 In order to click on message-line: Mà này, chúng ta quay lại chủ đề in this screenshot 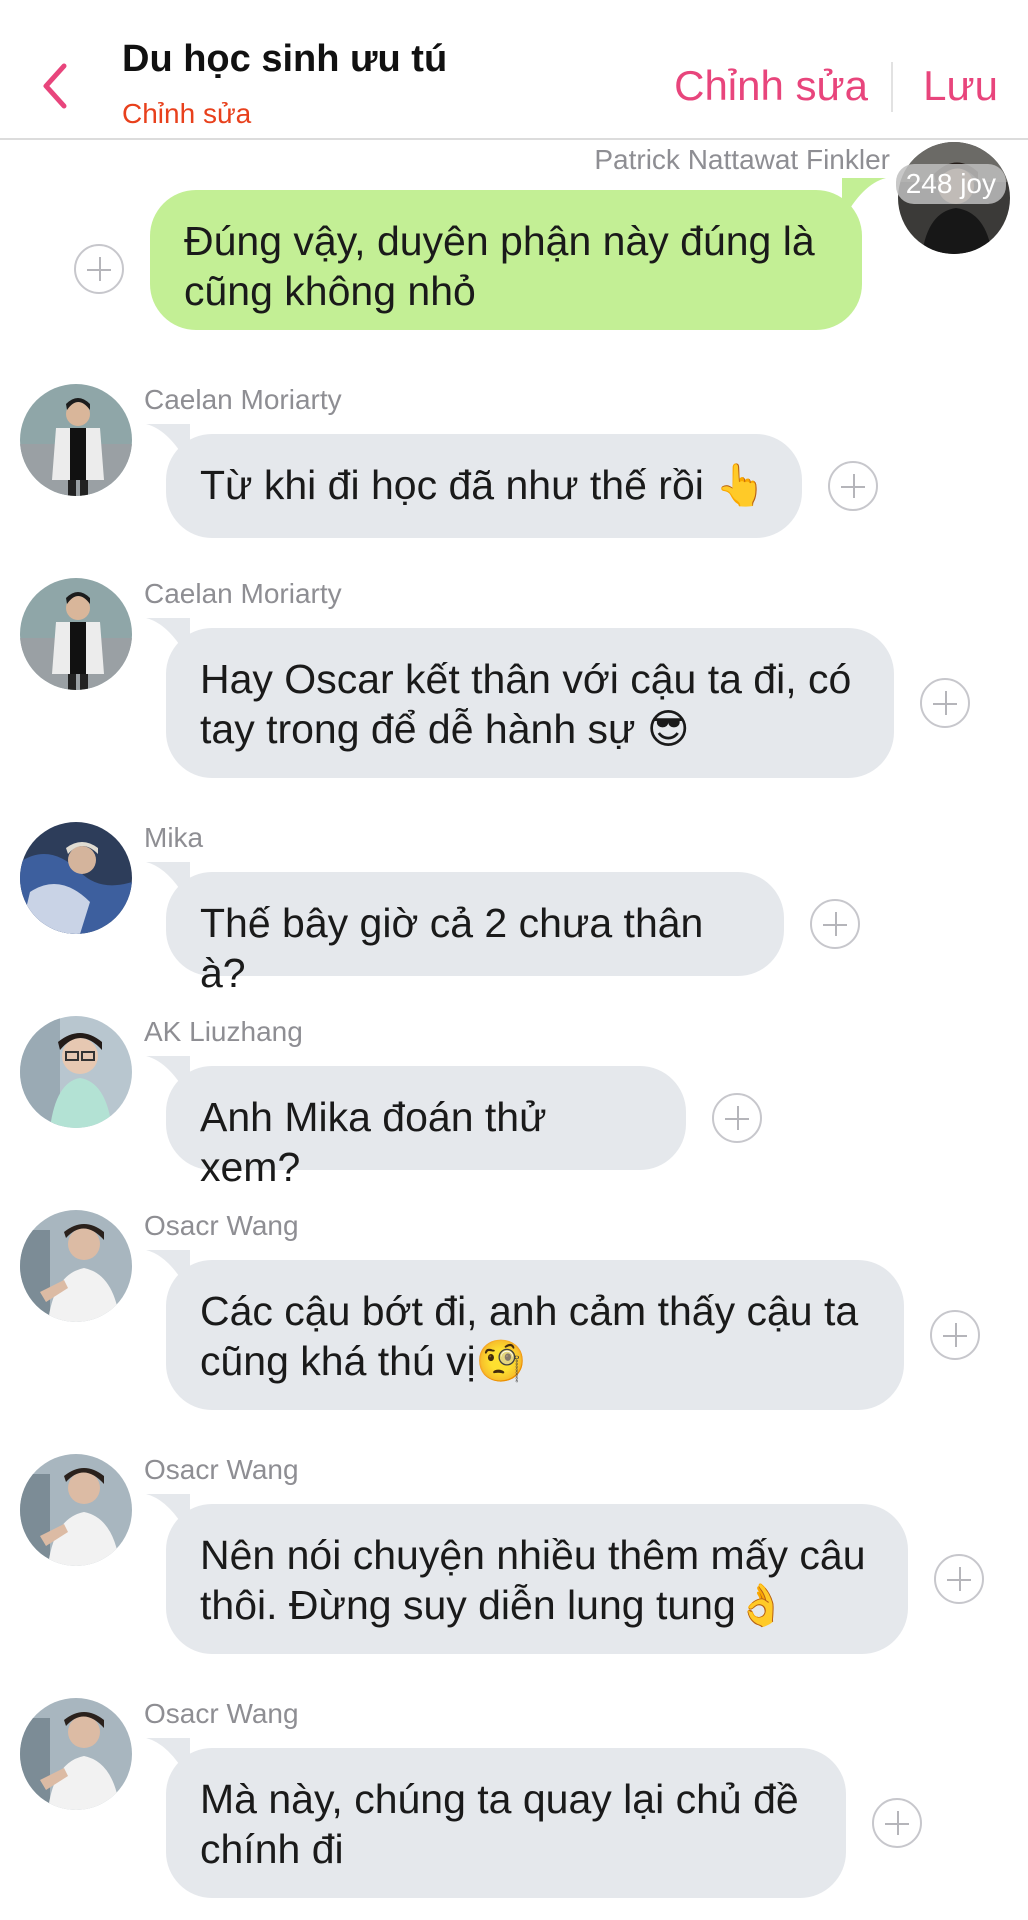, I will do `click(499, 1799)`.